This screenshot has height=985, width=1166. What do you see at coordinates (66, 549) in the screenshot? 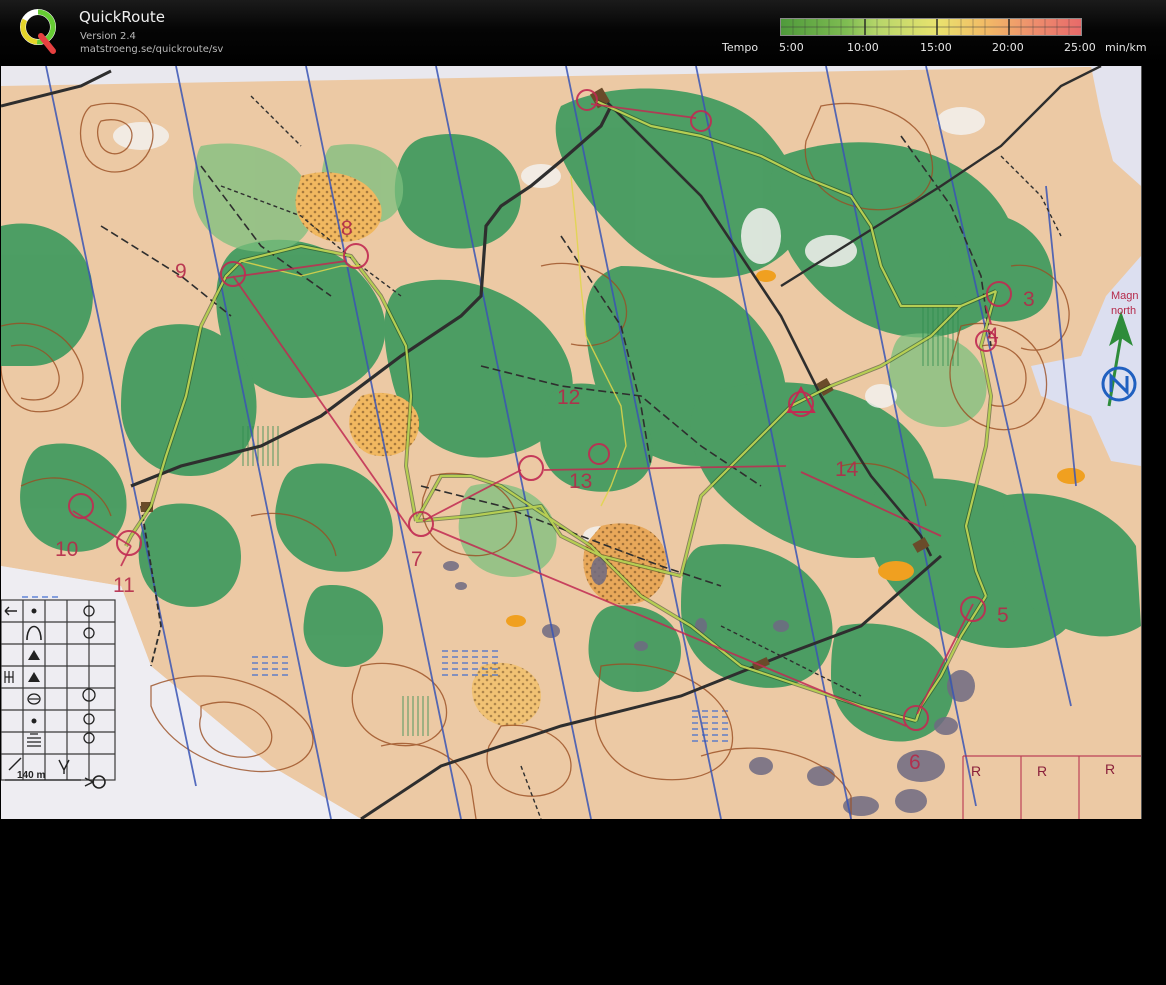
I see `control-number: 10` at bounding box center [66, 549].